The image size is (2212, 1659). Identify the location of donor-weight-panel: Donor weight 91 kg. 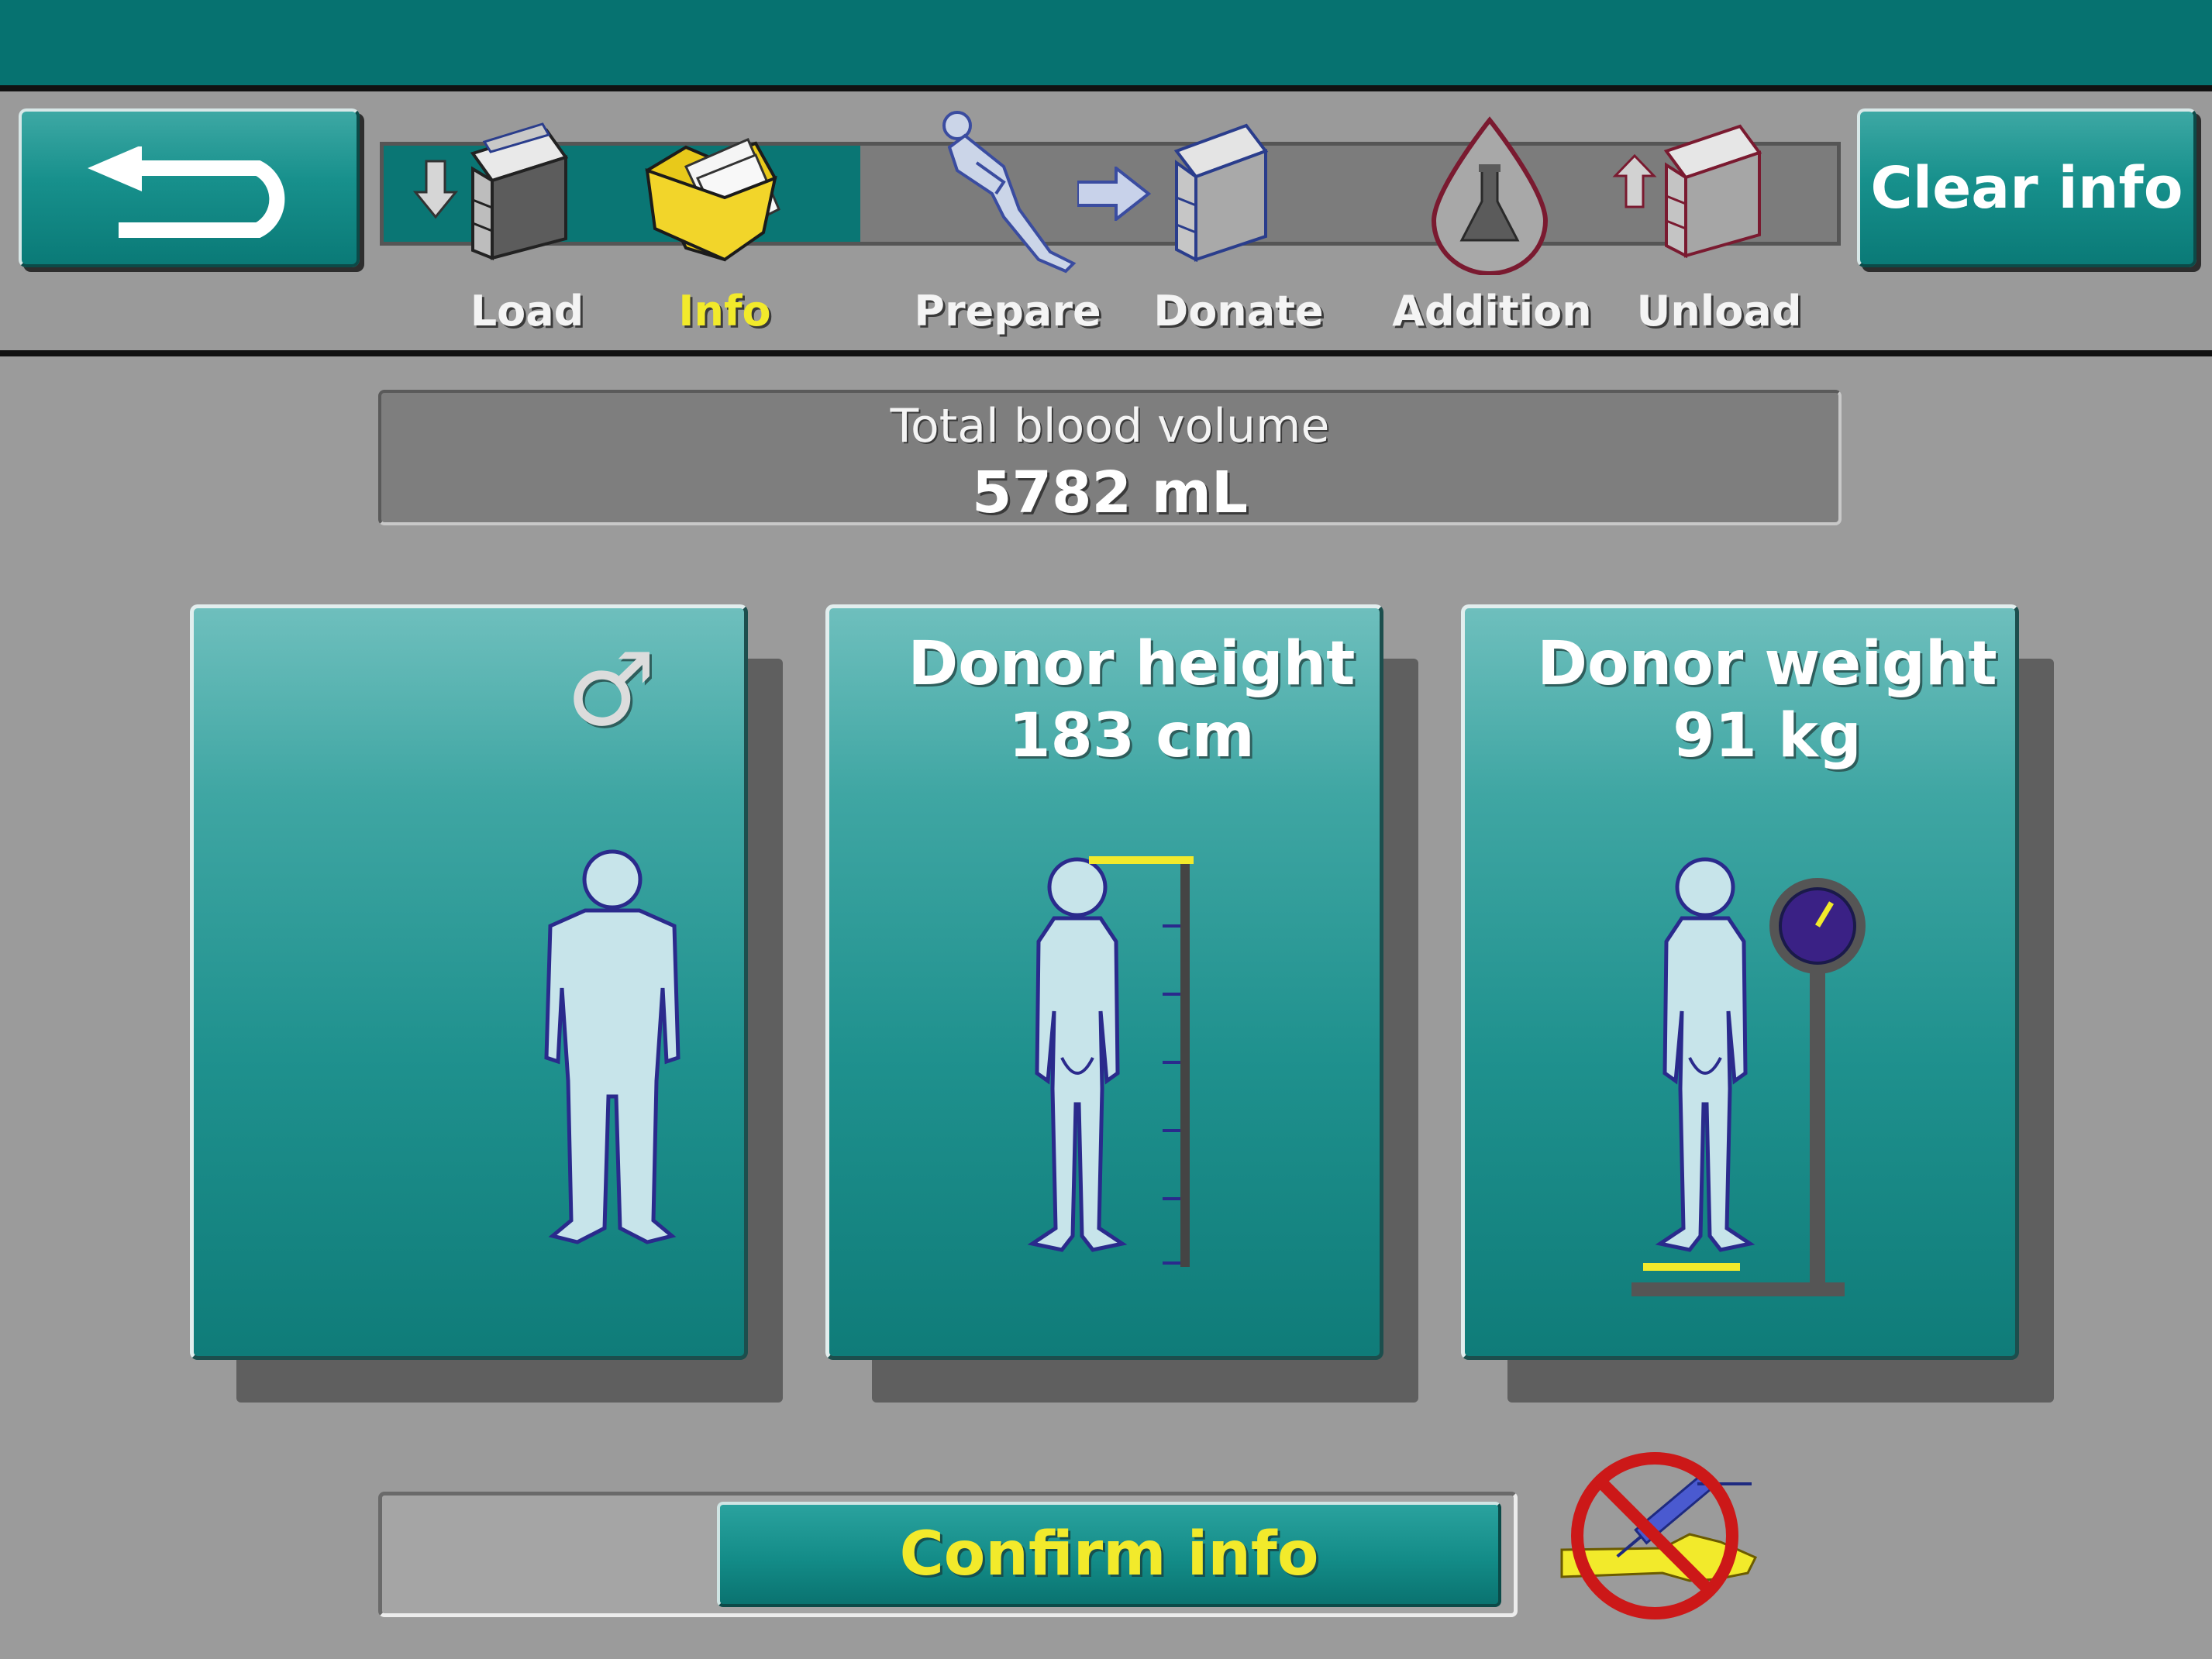
(1740, 982).